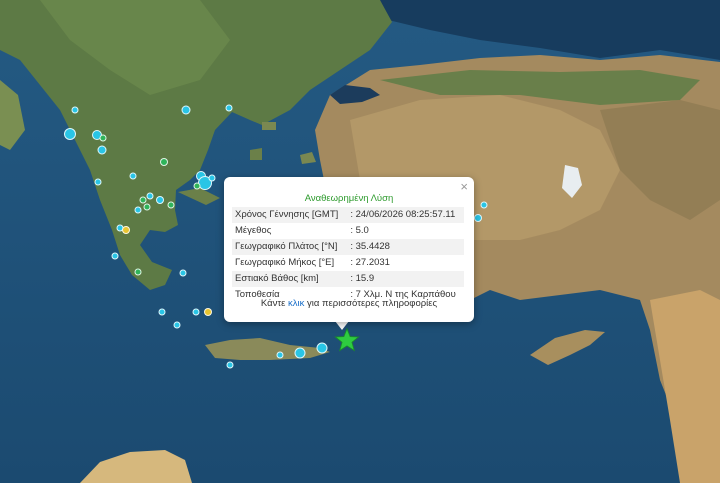  Describe the element at coordinates (289, 215) in the screenshot. I see `row-label-origin-time: Χρόνος Γέννησης [GMT]` at that location.